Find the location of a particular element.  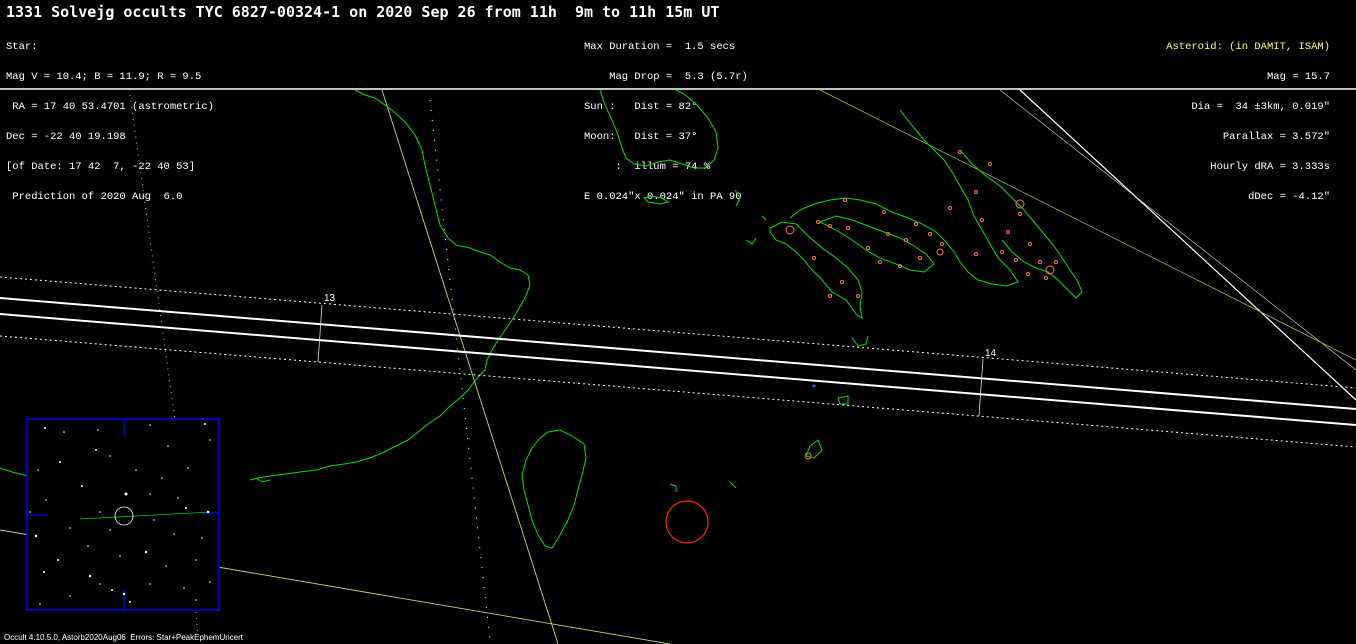

diagonal-white-line is located at coordinates (1187, 245).